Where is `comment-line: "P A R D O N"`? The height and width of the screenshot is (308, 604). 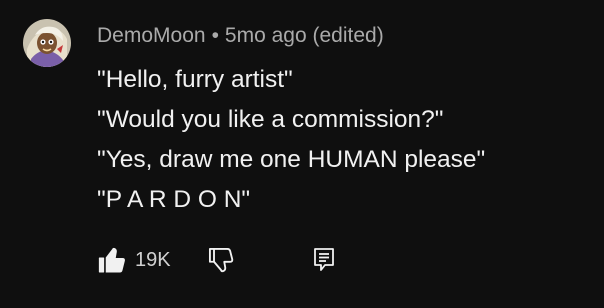
comment-line: "P A R D O N" is located at coordinates (174, 199).